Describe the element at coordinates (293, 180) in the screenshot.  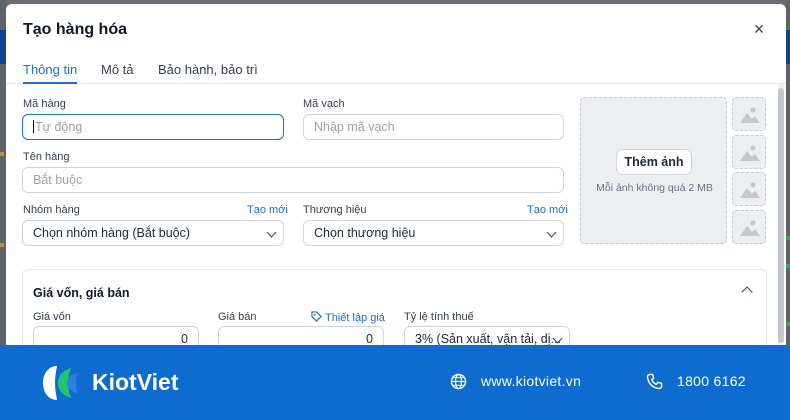
I see `name-input: Bắt buộc` at that location.